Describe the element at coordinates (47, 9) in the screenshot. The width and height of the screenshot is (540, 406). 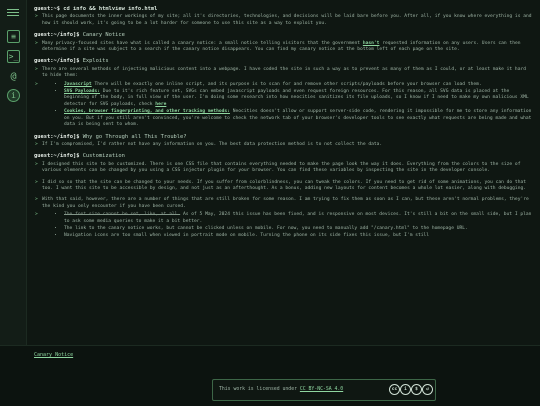
I see `prompt: guest:~$` at that location.